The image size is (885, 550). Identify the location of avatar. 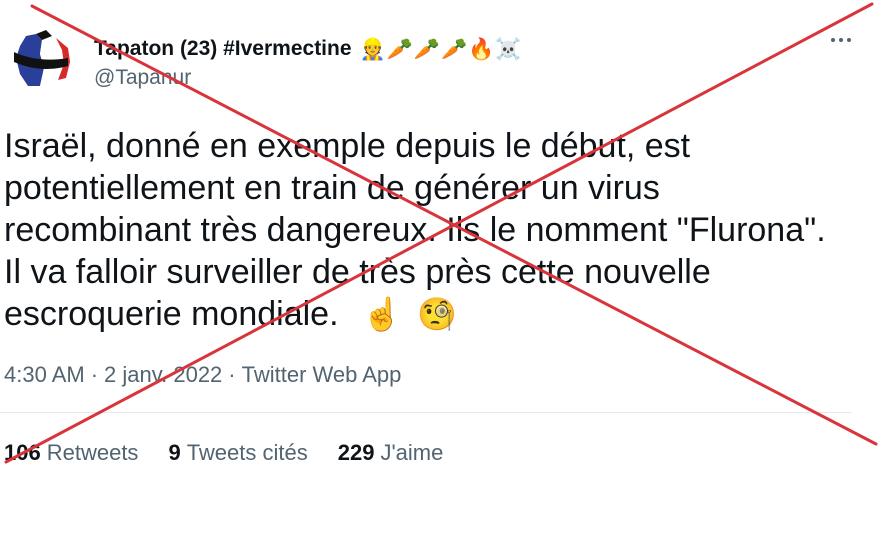
(39, 61).